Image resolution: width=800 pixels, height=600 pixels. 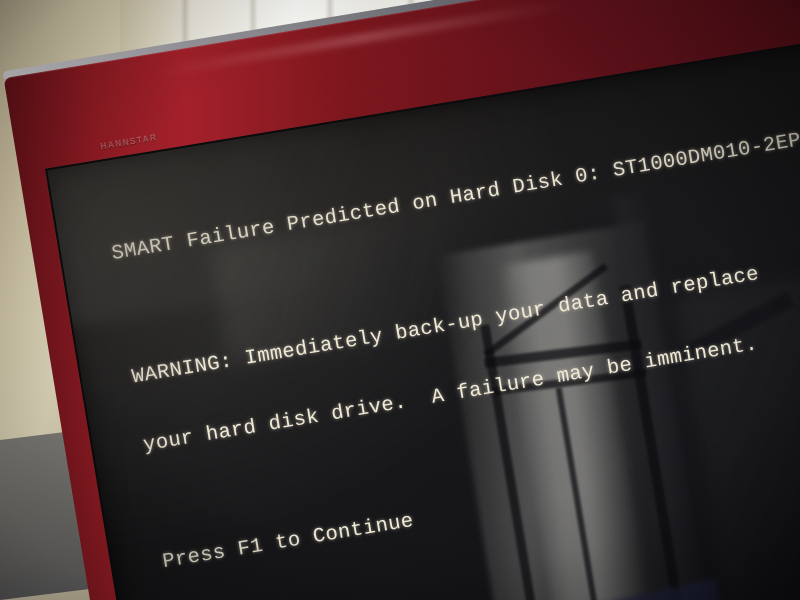 What do you see at coordinates (611, 589) in the screenshot?
I see `seat-reflection` at bounding box center [611, 589].